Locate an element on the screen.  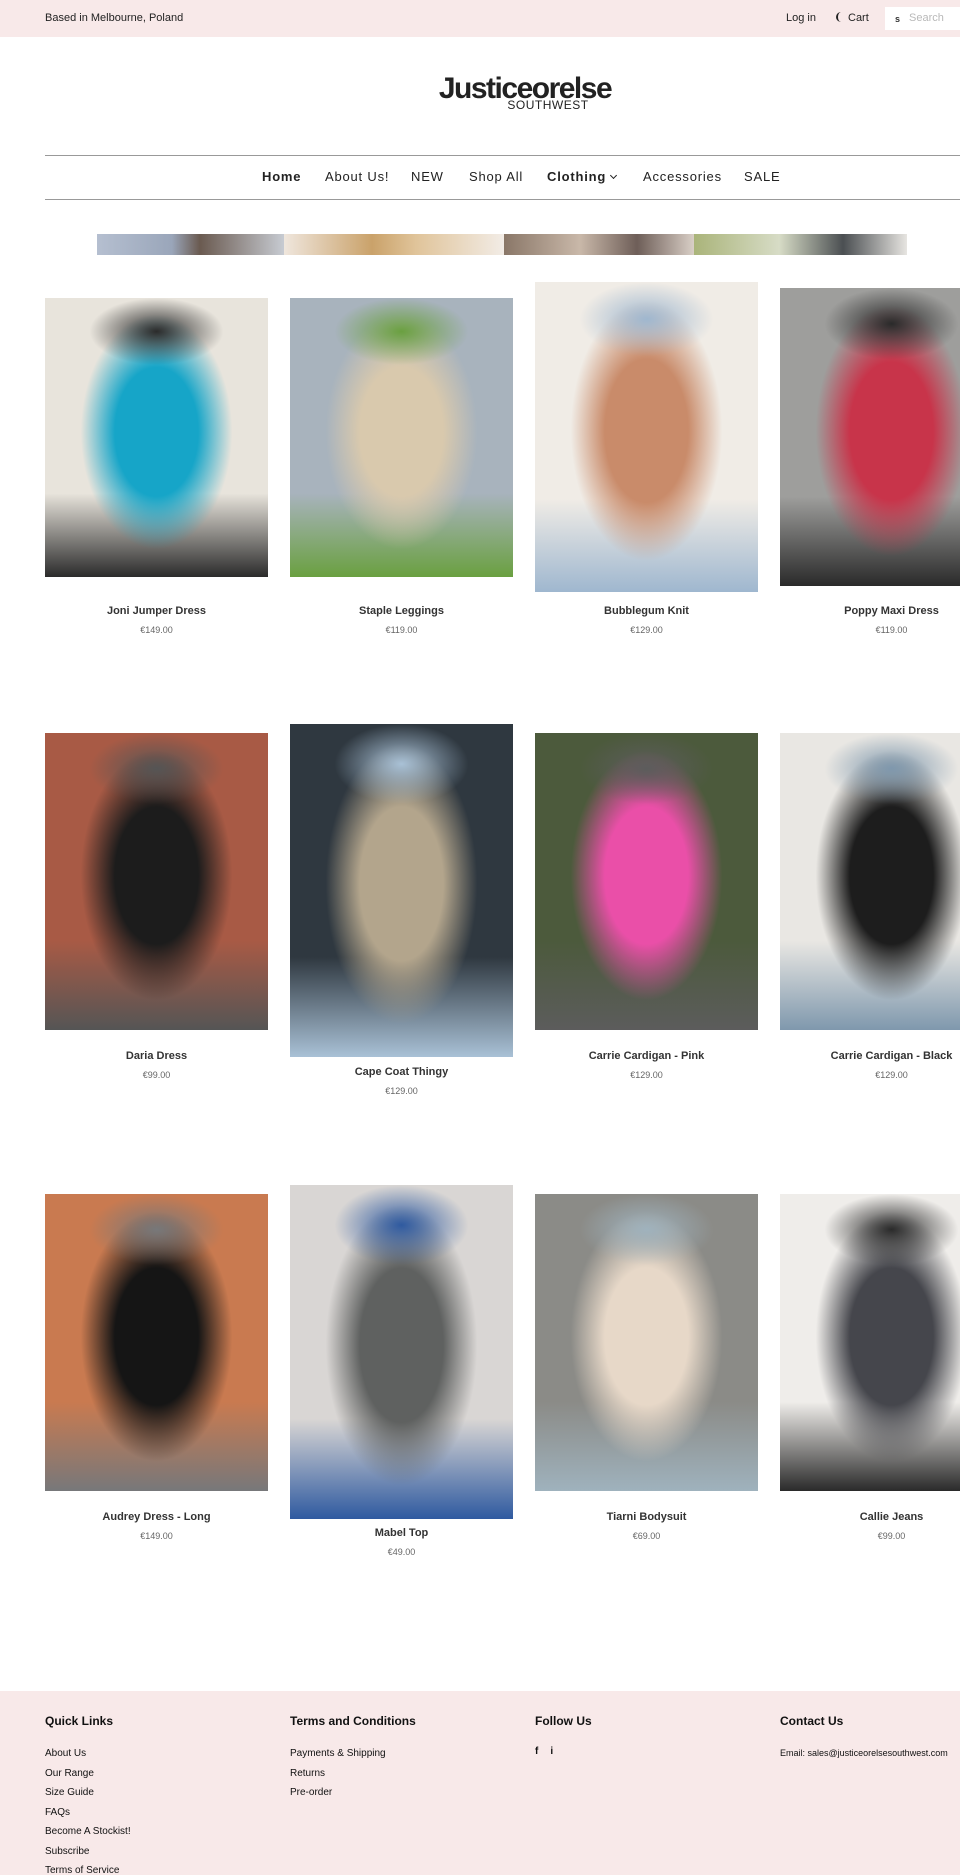
nav-divider-bottom is located at coordinates (502, 199).